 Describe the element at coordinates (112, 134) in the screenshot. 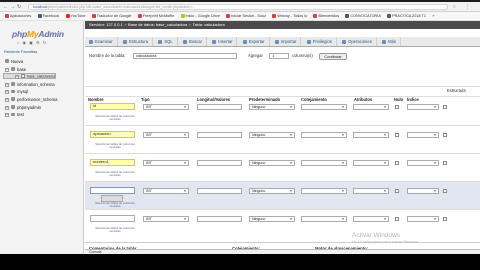

I see `column-name-input: operacion` at that location.